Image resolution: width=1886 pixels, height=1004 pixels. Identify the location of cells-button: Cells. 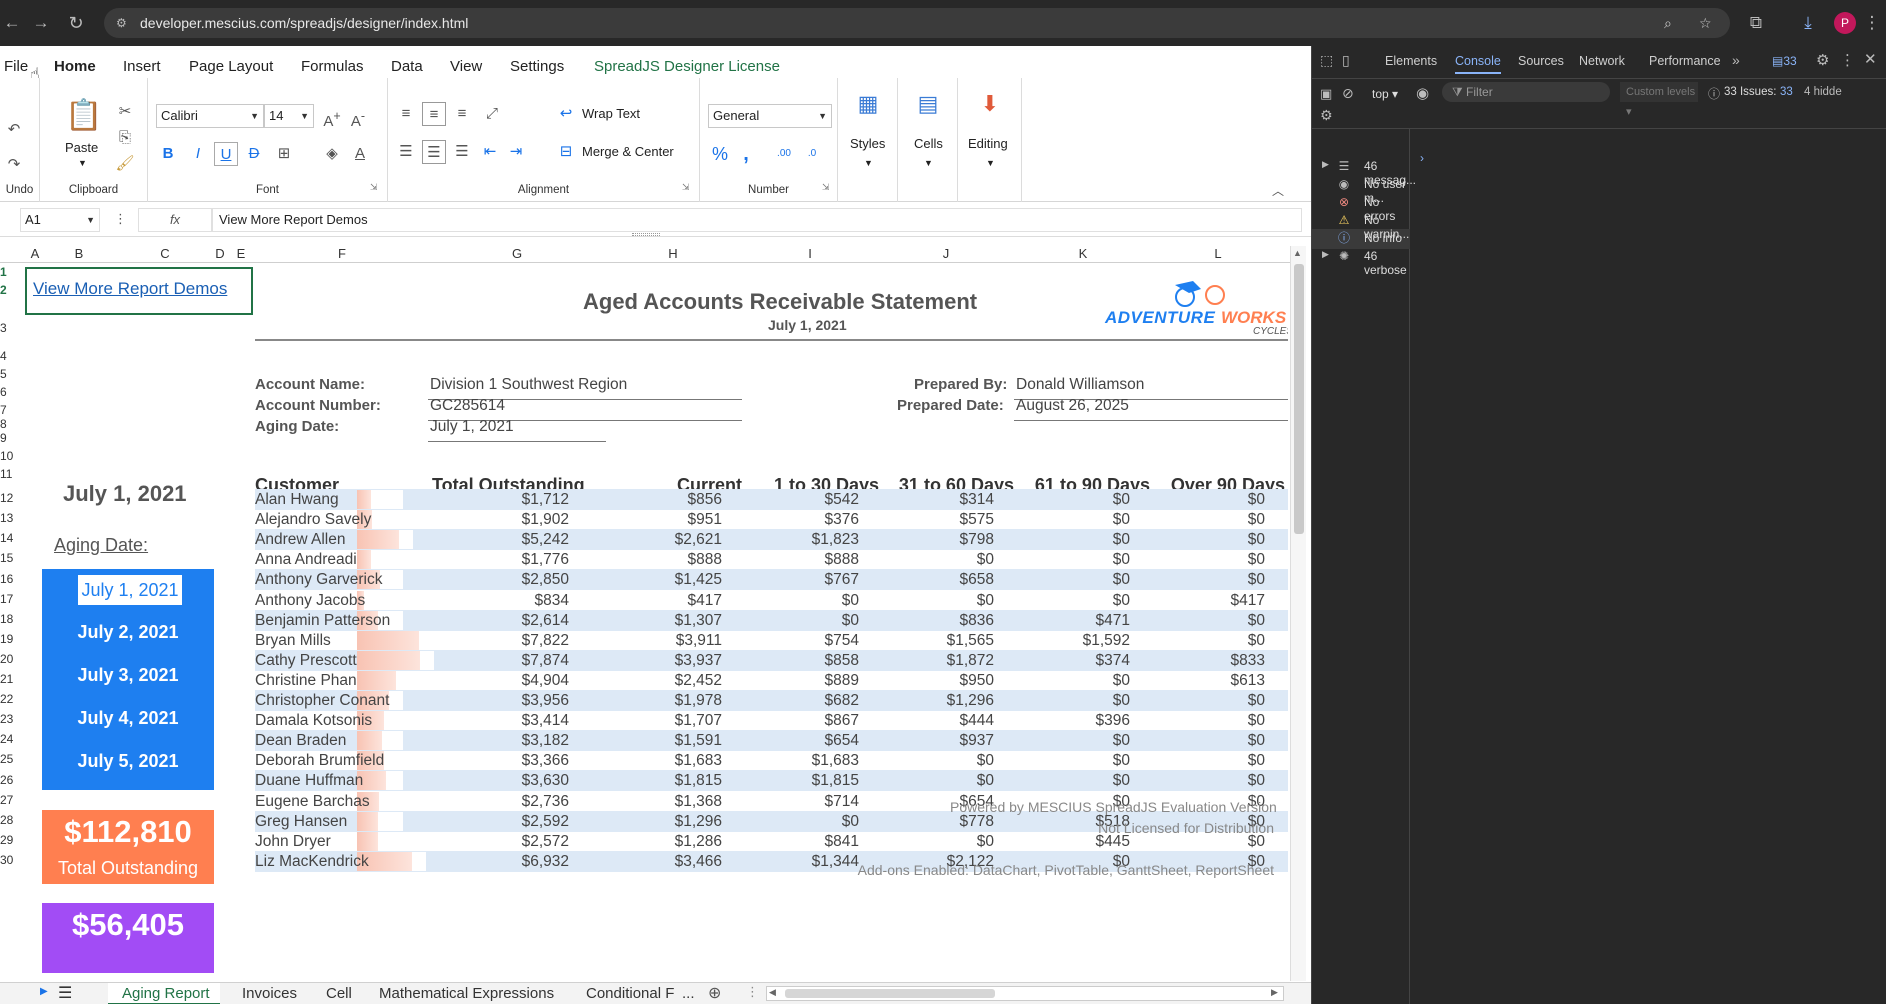
(928, 143).